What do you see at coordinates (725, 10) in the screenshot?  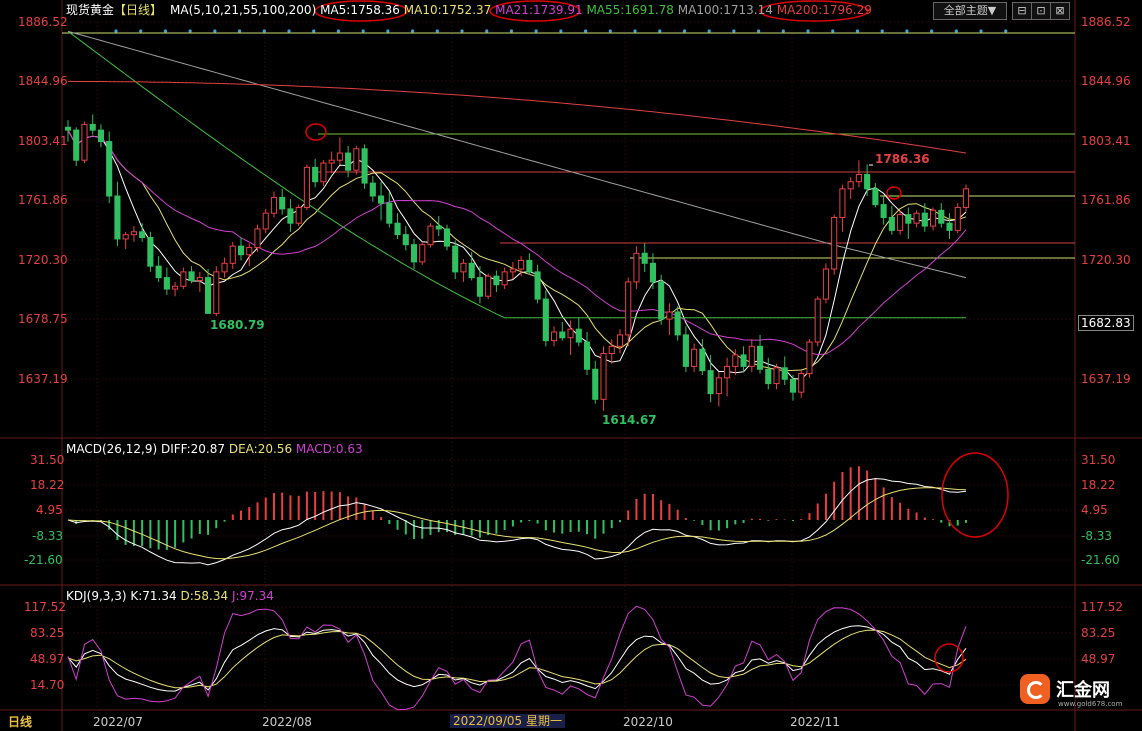 I see `ma100-value: MA100:1713.14` at bounding box center [725, 10].